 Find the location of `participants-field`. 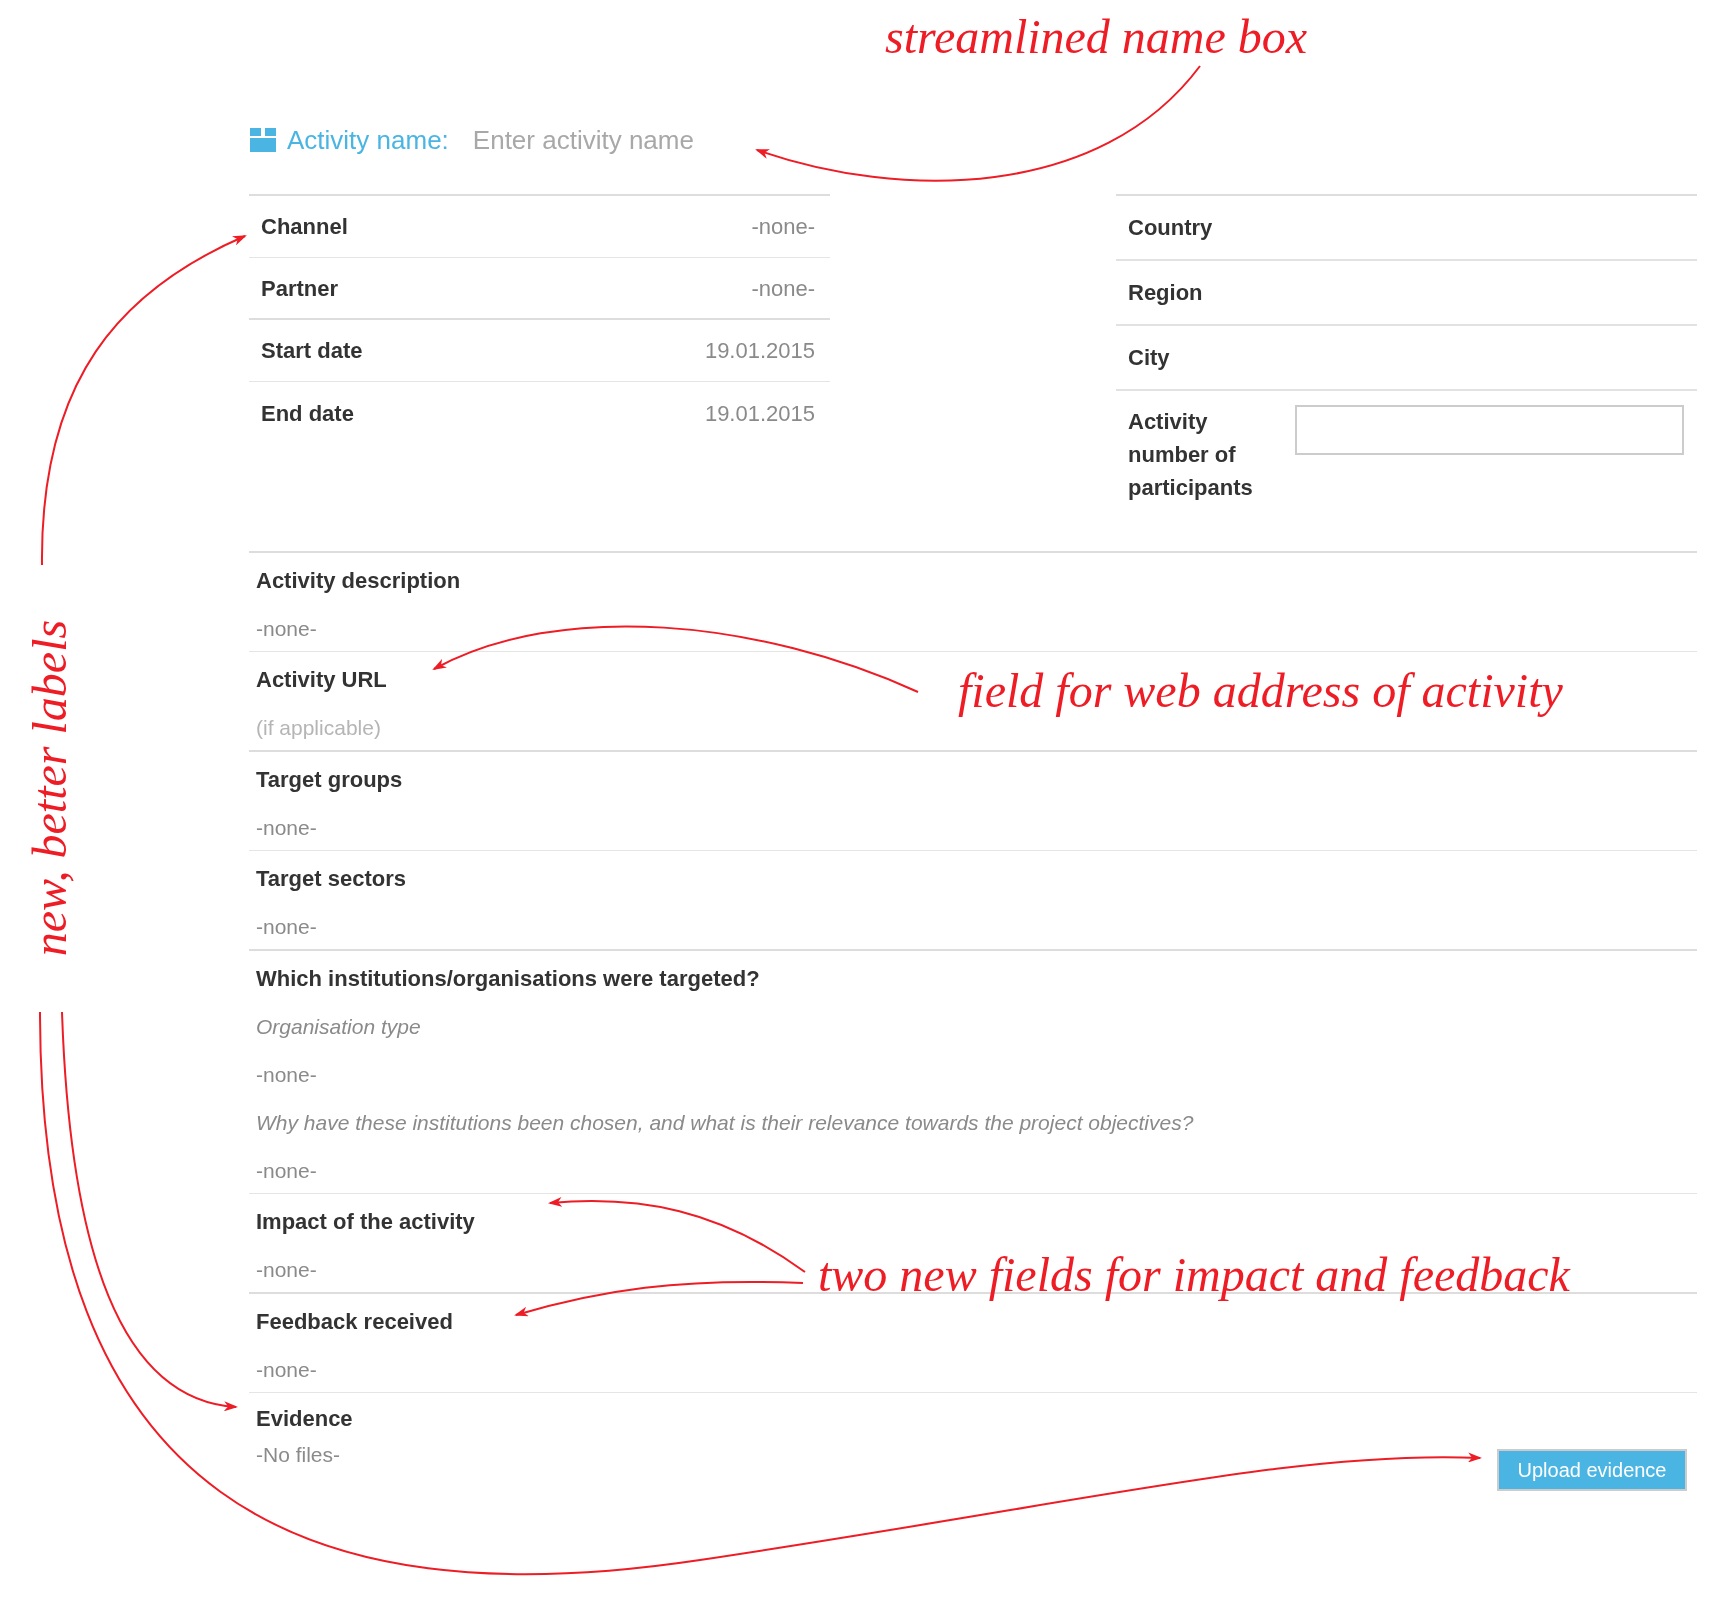

participants-field is located at coordinates (1489, 430).